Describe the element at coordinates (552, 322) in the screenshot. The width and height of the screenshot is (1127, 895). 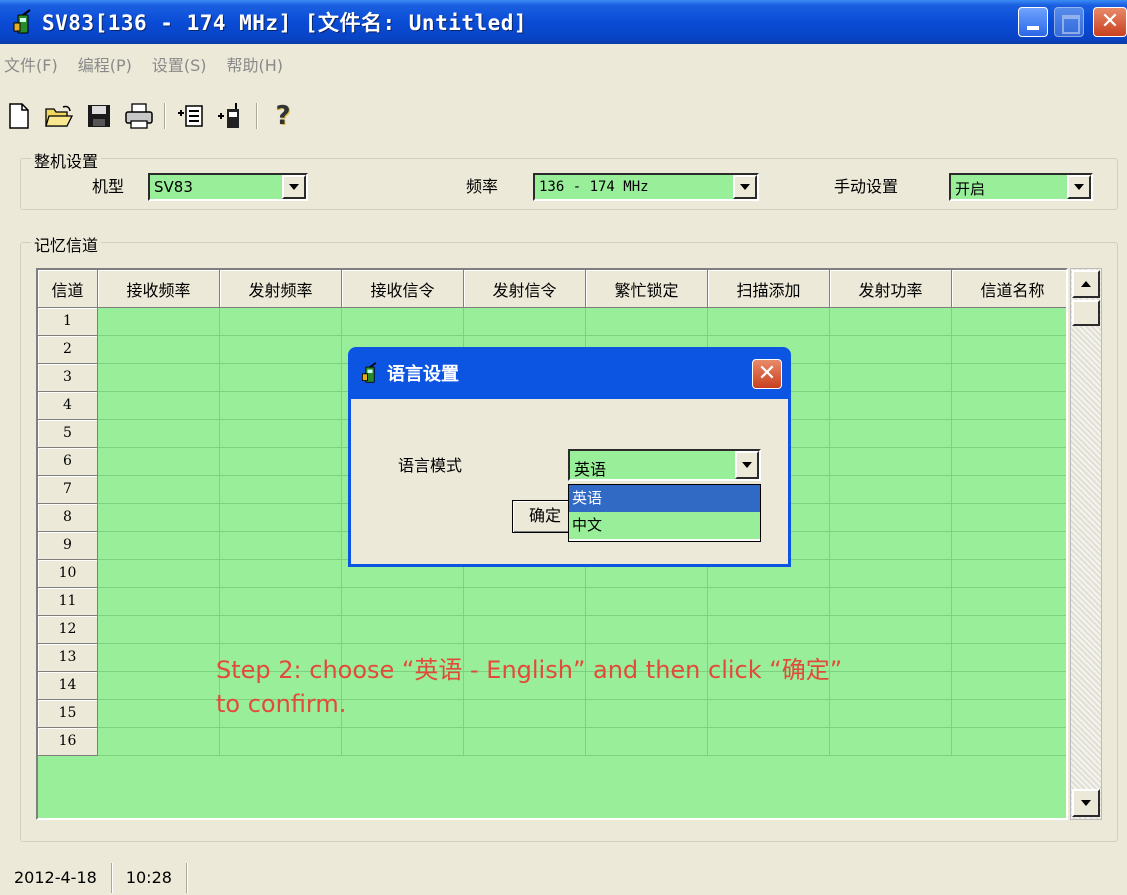
I see `table-row: 1` at that location.